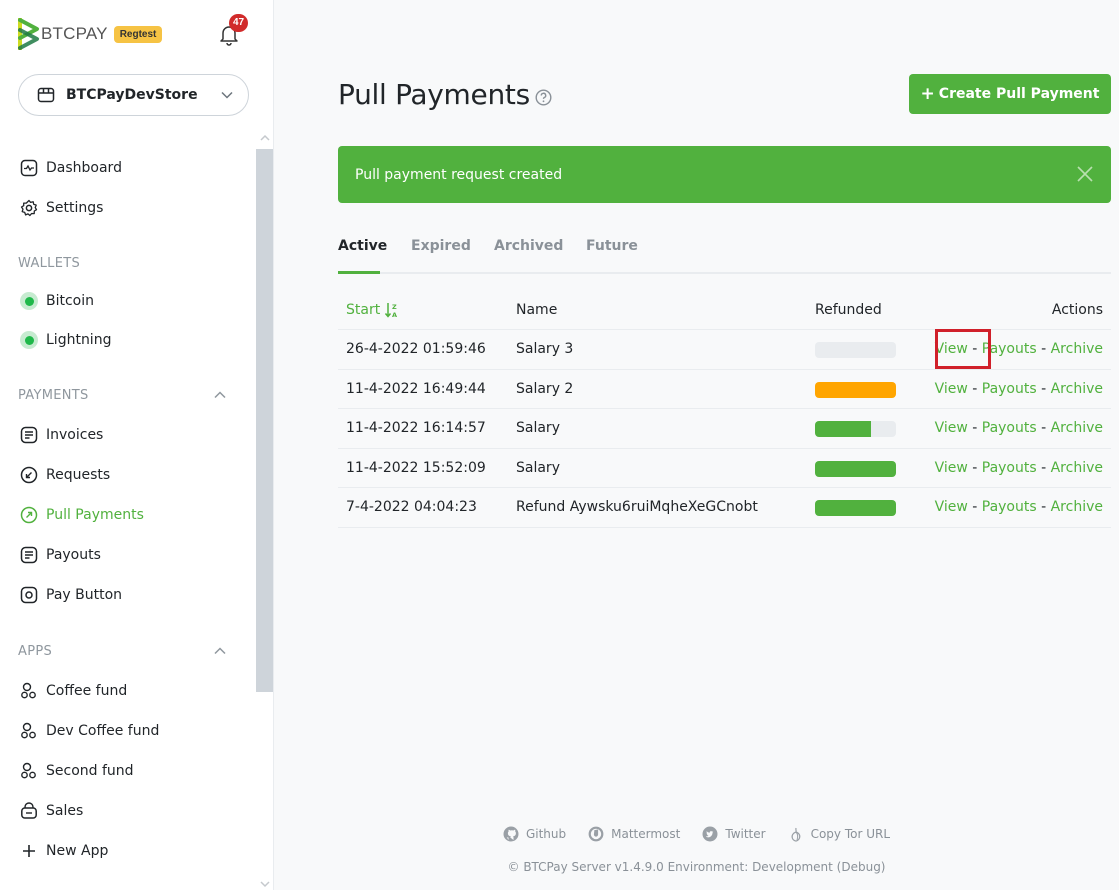 The width and height of the screenshot is (1119, 890). Describe the element at coordinates (511, 834) in the screenshot. I see `github-icon` at that location.